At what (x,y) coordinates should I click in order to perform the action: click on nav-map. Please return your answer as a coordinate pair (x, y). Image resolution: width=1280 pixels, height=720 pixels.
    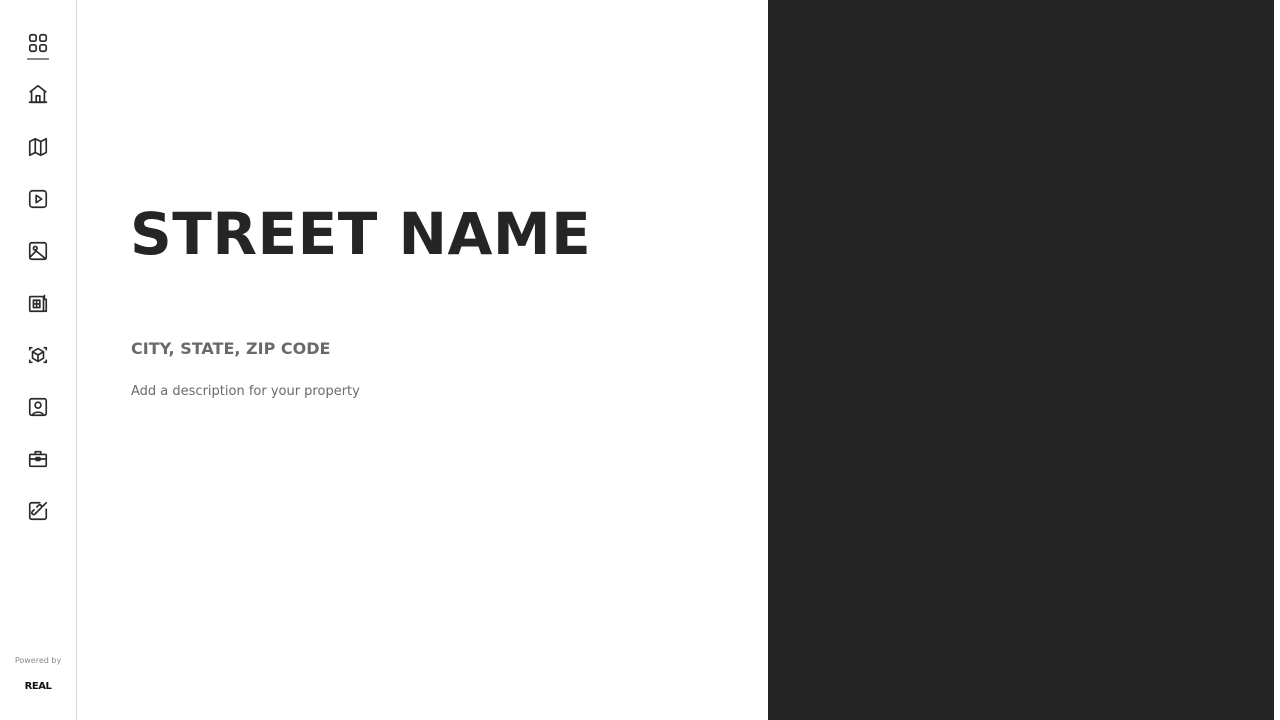
    Looking at the image, I should click on (38, 147).